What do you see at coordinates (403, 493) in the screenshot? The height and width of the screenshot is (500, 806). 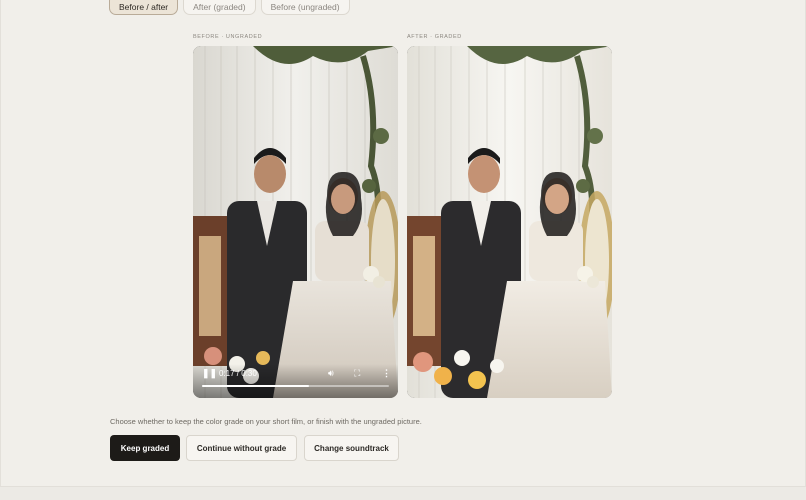 I see `footer-strip` at bounding box center [403, 493].